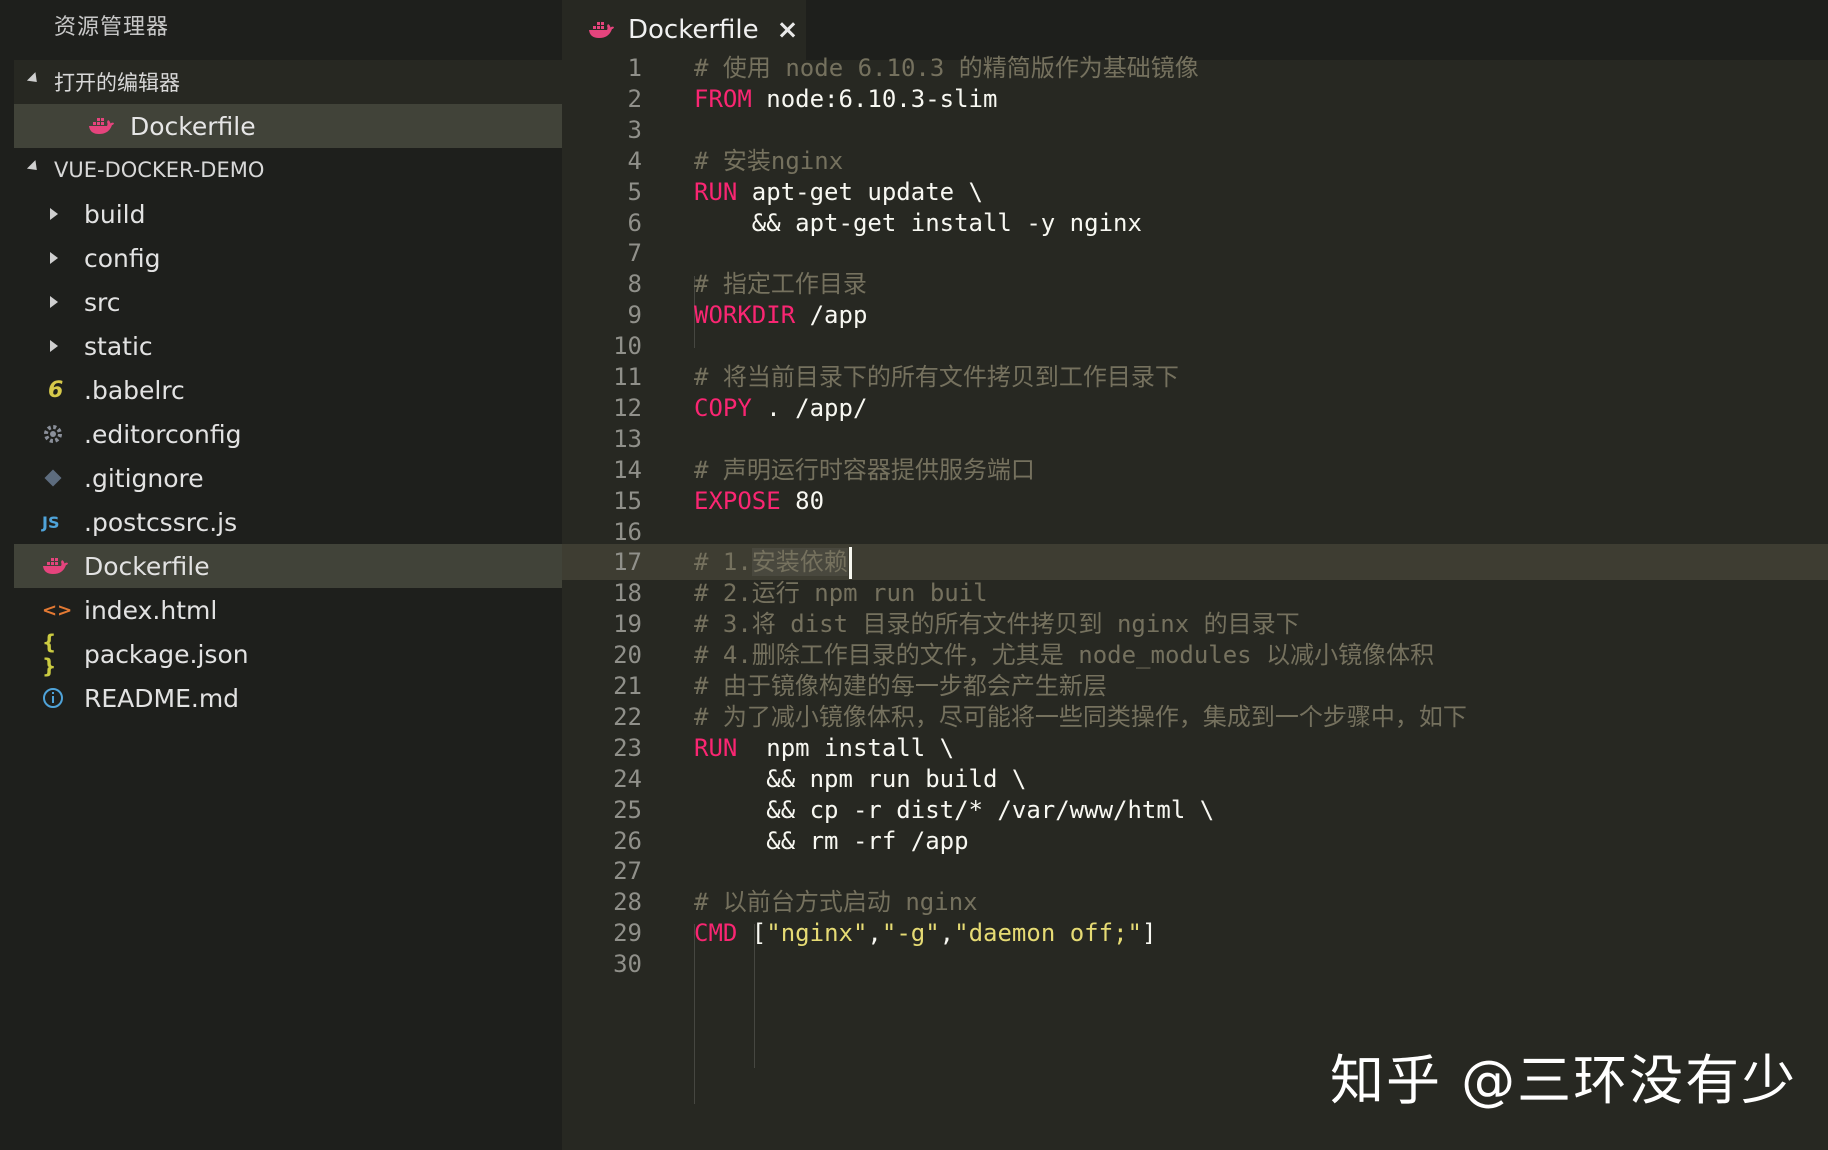 Image resolution: width=1828 pixels, height=1150 pixels. Describe the element at coordinates (115, 214) in the screenshot. I see `tree-item-label: build` at that location.